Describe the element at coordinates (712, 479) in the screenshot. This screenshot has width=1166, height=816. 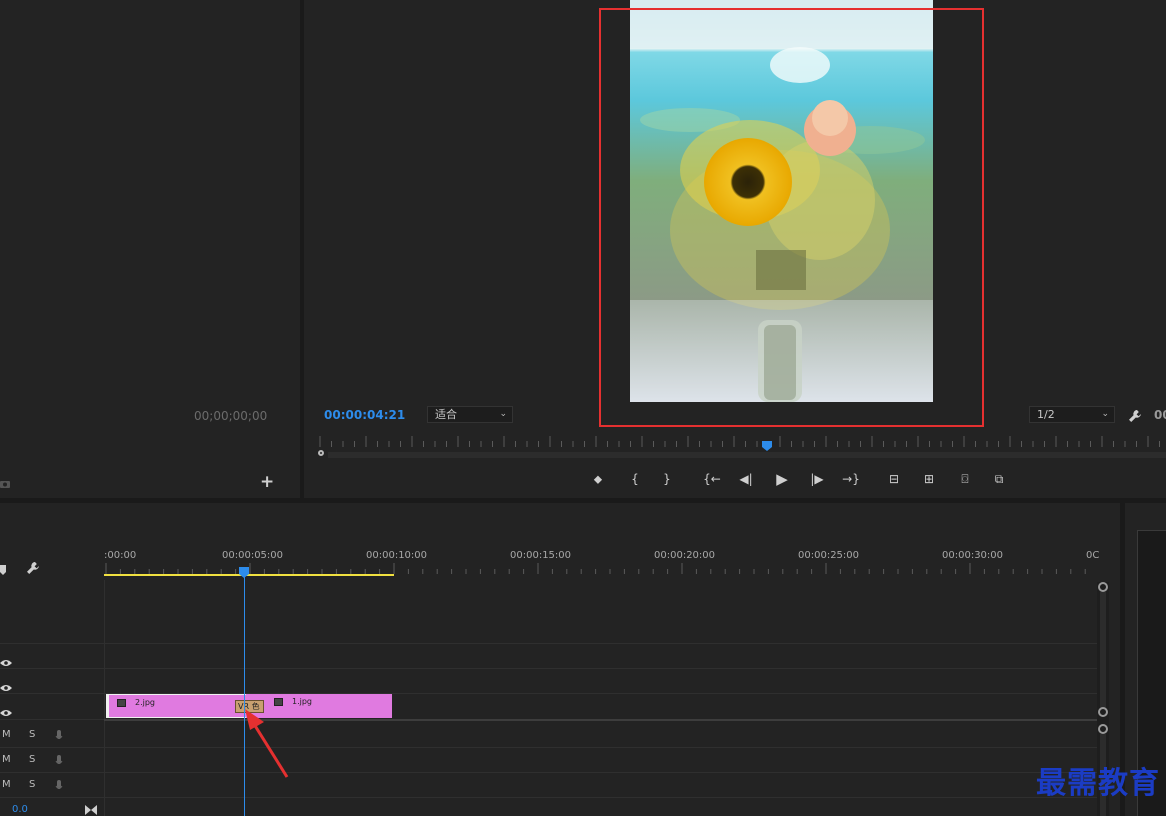
I see `go-to-in-icon: {←` at that location.